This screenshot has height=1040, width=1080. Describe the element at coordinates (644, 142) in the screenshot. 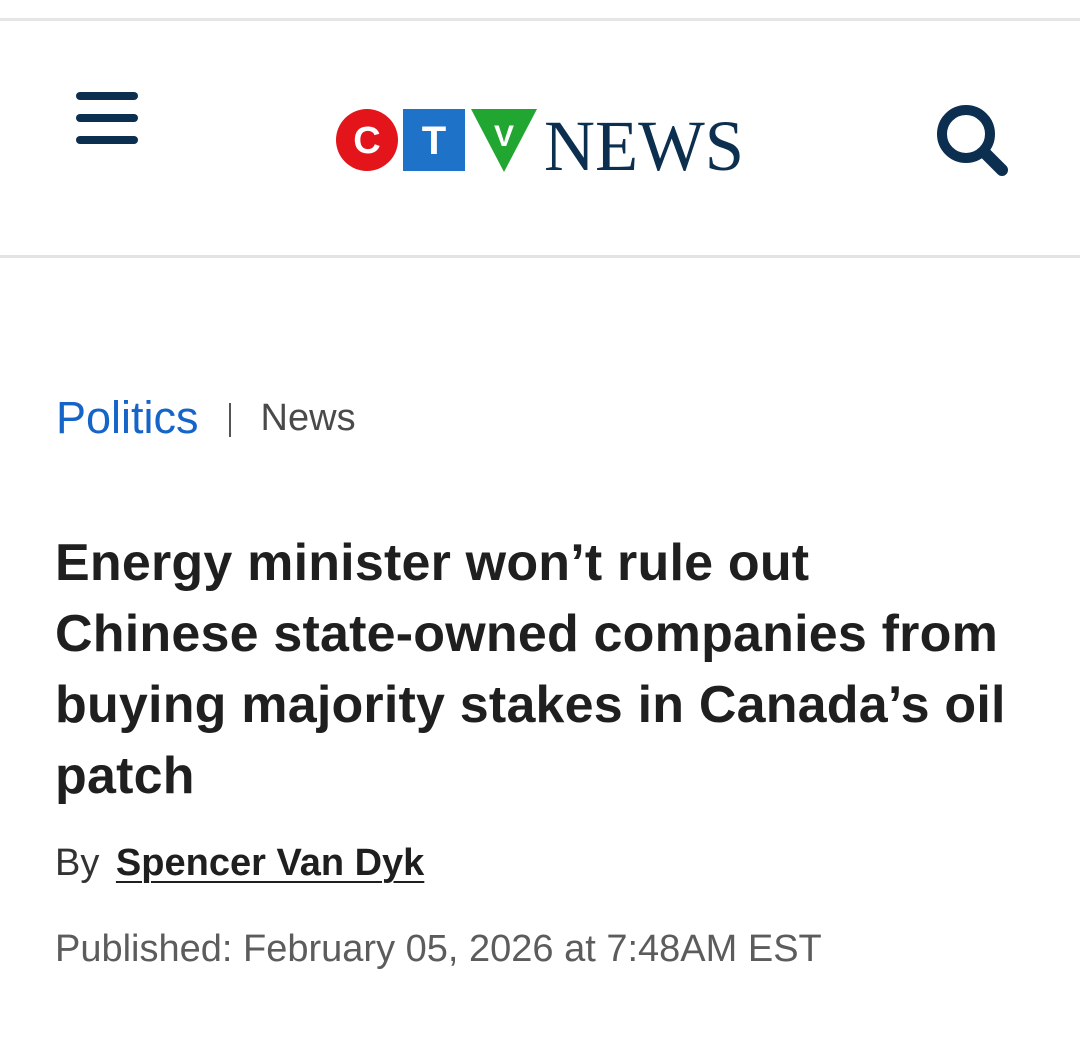

I see `logo-wordmark: NEWS` at that location.